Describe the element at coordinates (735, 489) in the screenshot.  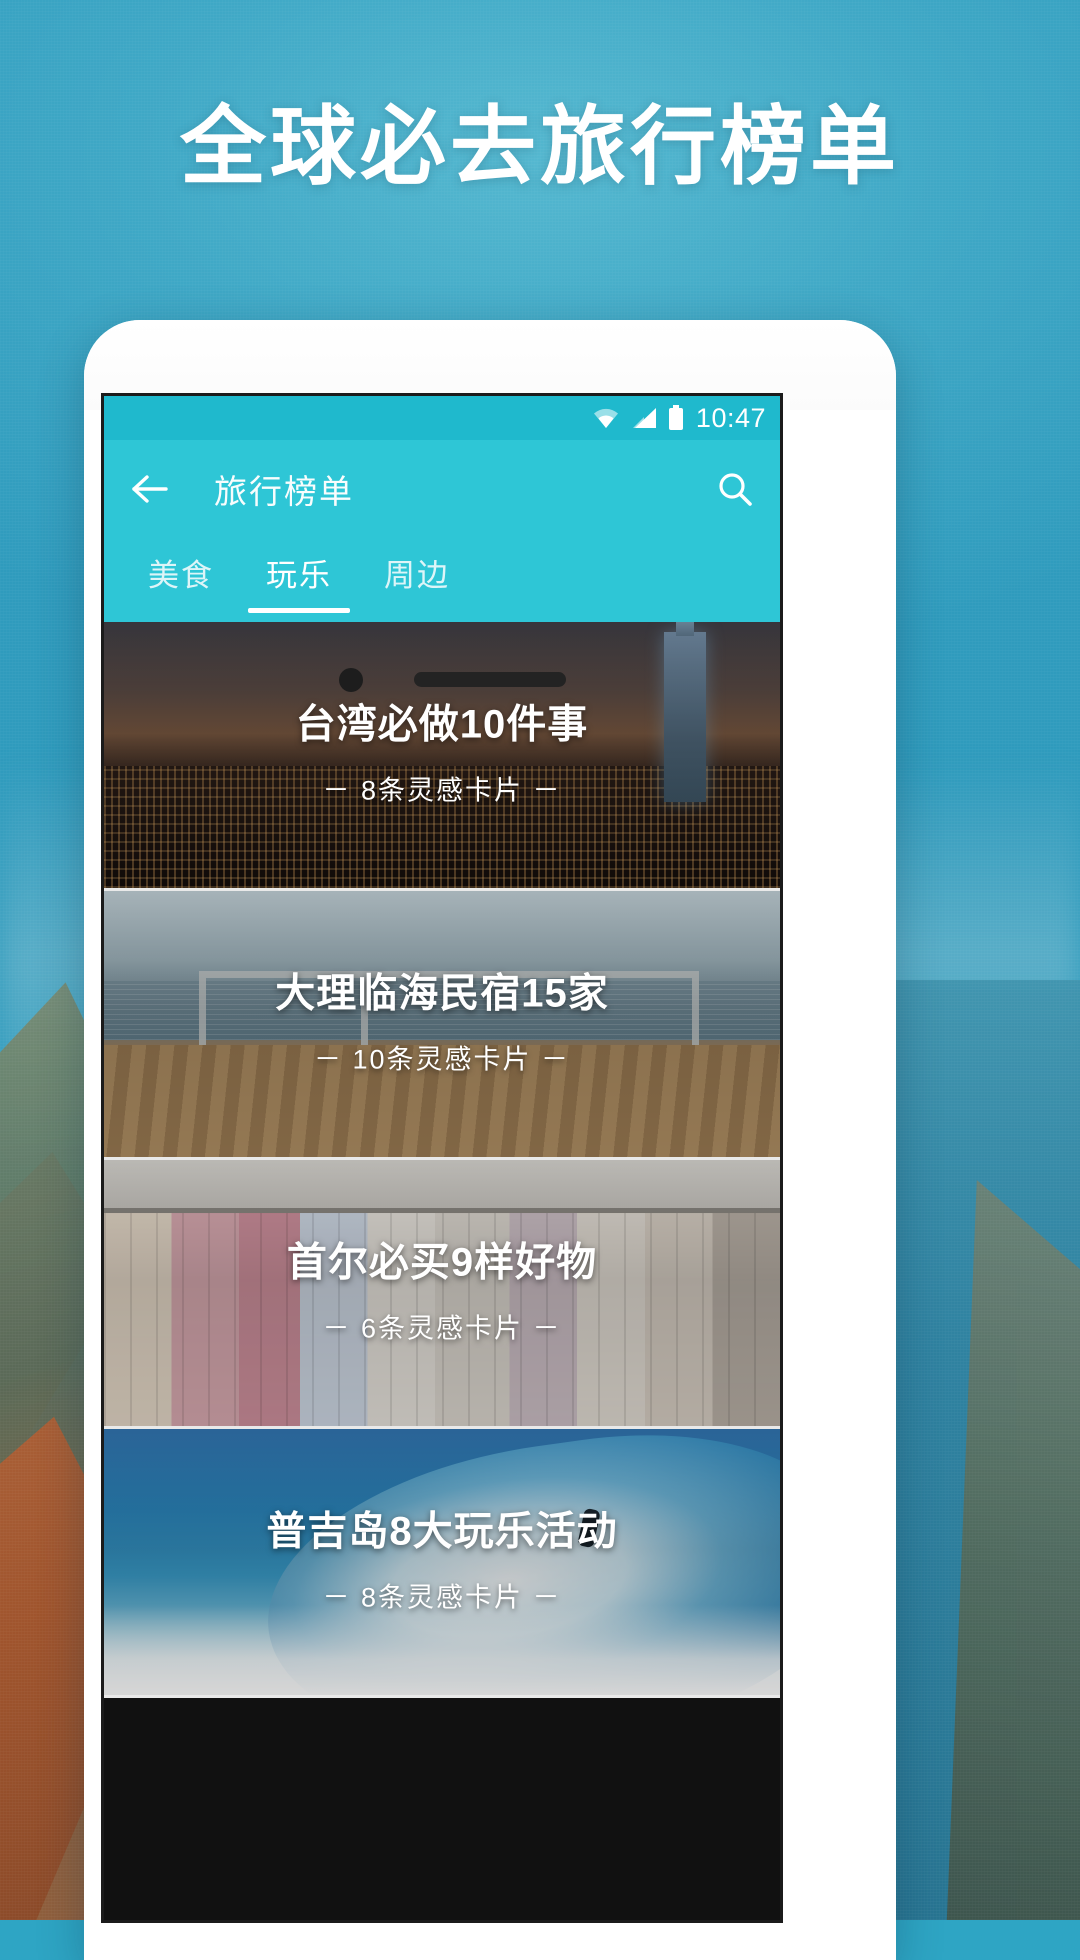
I see `search-icon` at that location.